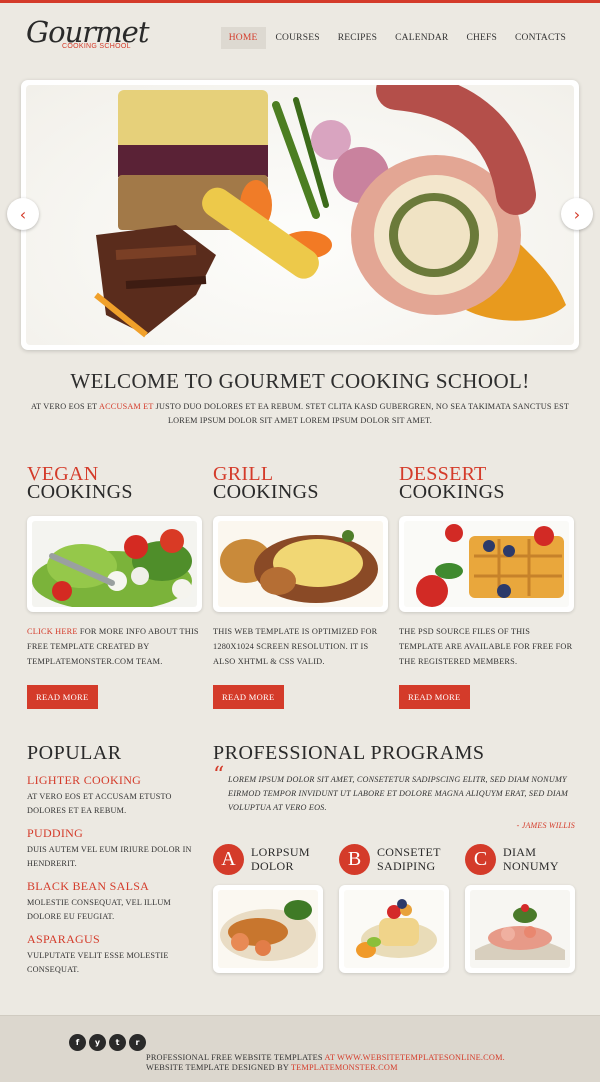 This screenshot has height=1082, width=600. What do you see at coordinates (280, 852) in the screenshot?
I see `program-label-line1: LORPSUM` at bounding box center [280, 852].